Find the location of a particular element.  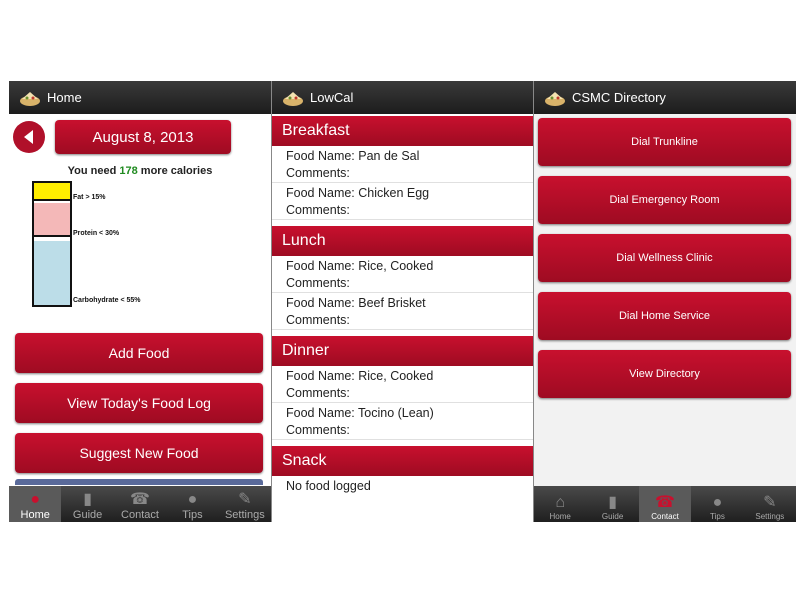

nutrient-bar is located at coordinates (52, 244).